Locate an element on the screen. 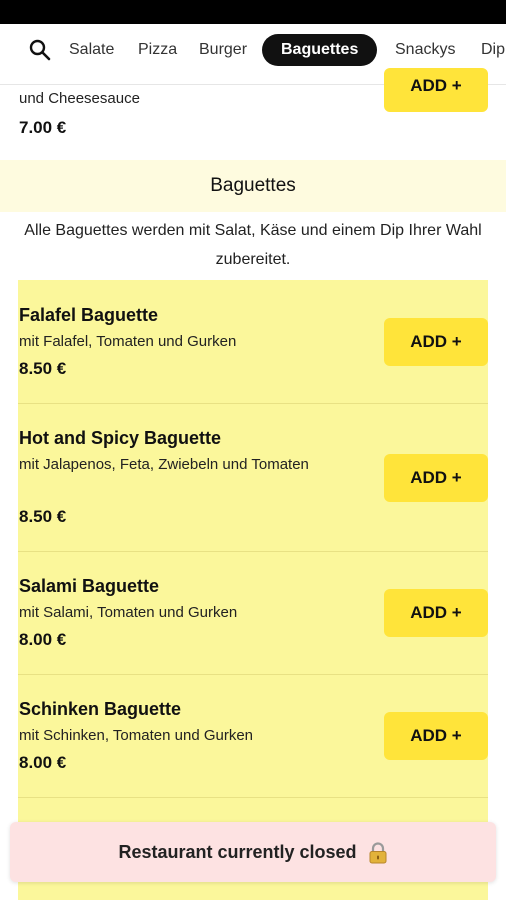 The height and width of the screenshot is (900, 506). previous-item-add-button: ADD + is located at coordinates (436, 90).